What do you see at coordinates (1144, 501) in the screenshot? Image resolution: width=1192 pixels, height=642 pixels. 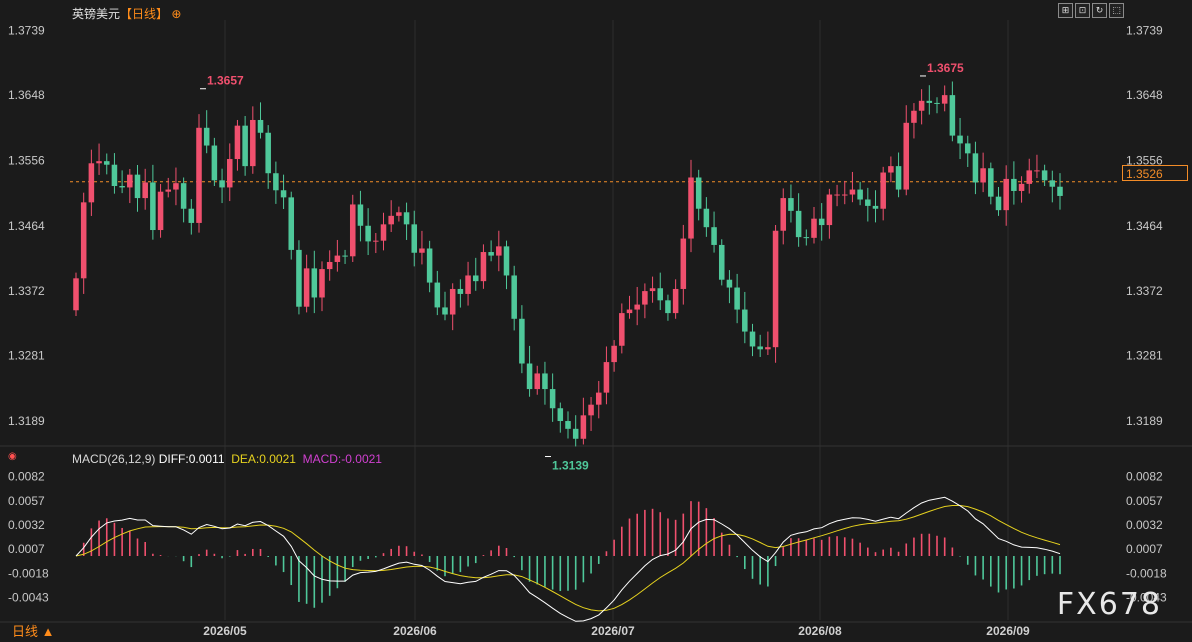 I see `macd-y-tick-right: 0.0057` at bounding box center [1144, 501].